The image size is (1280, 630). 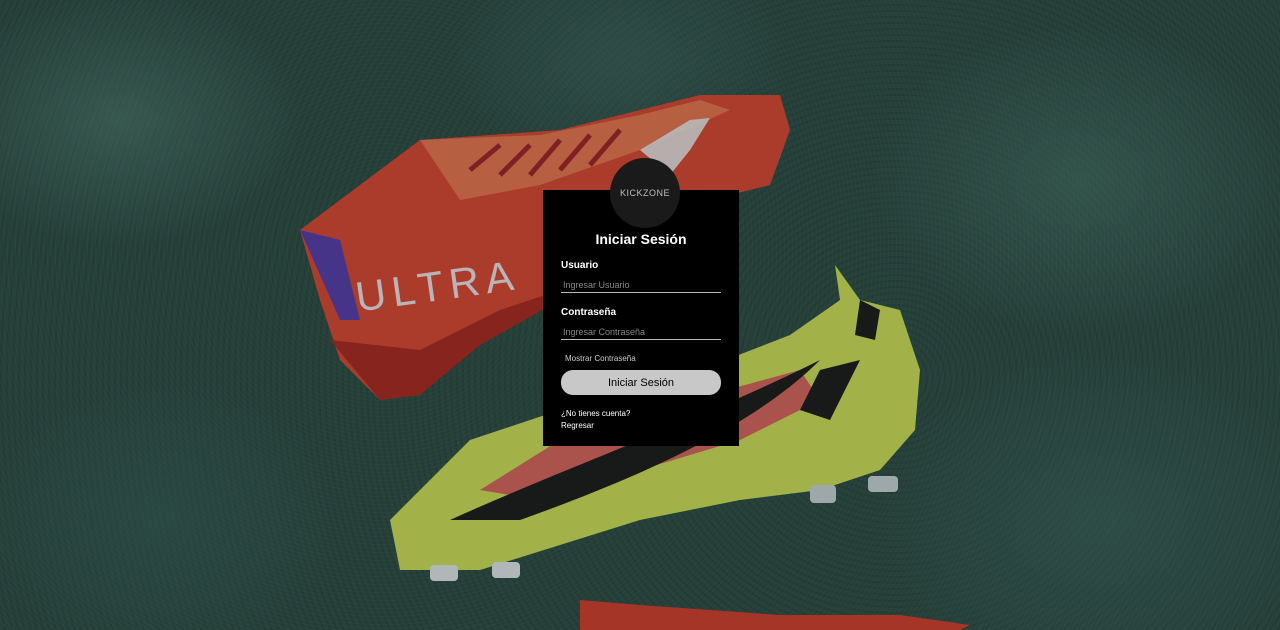 I want to click on show-password-toggle: Mostrar Contraseña, so click(x=600, y=358).